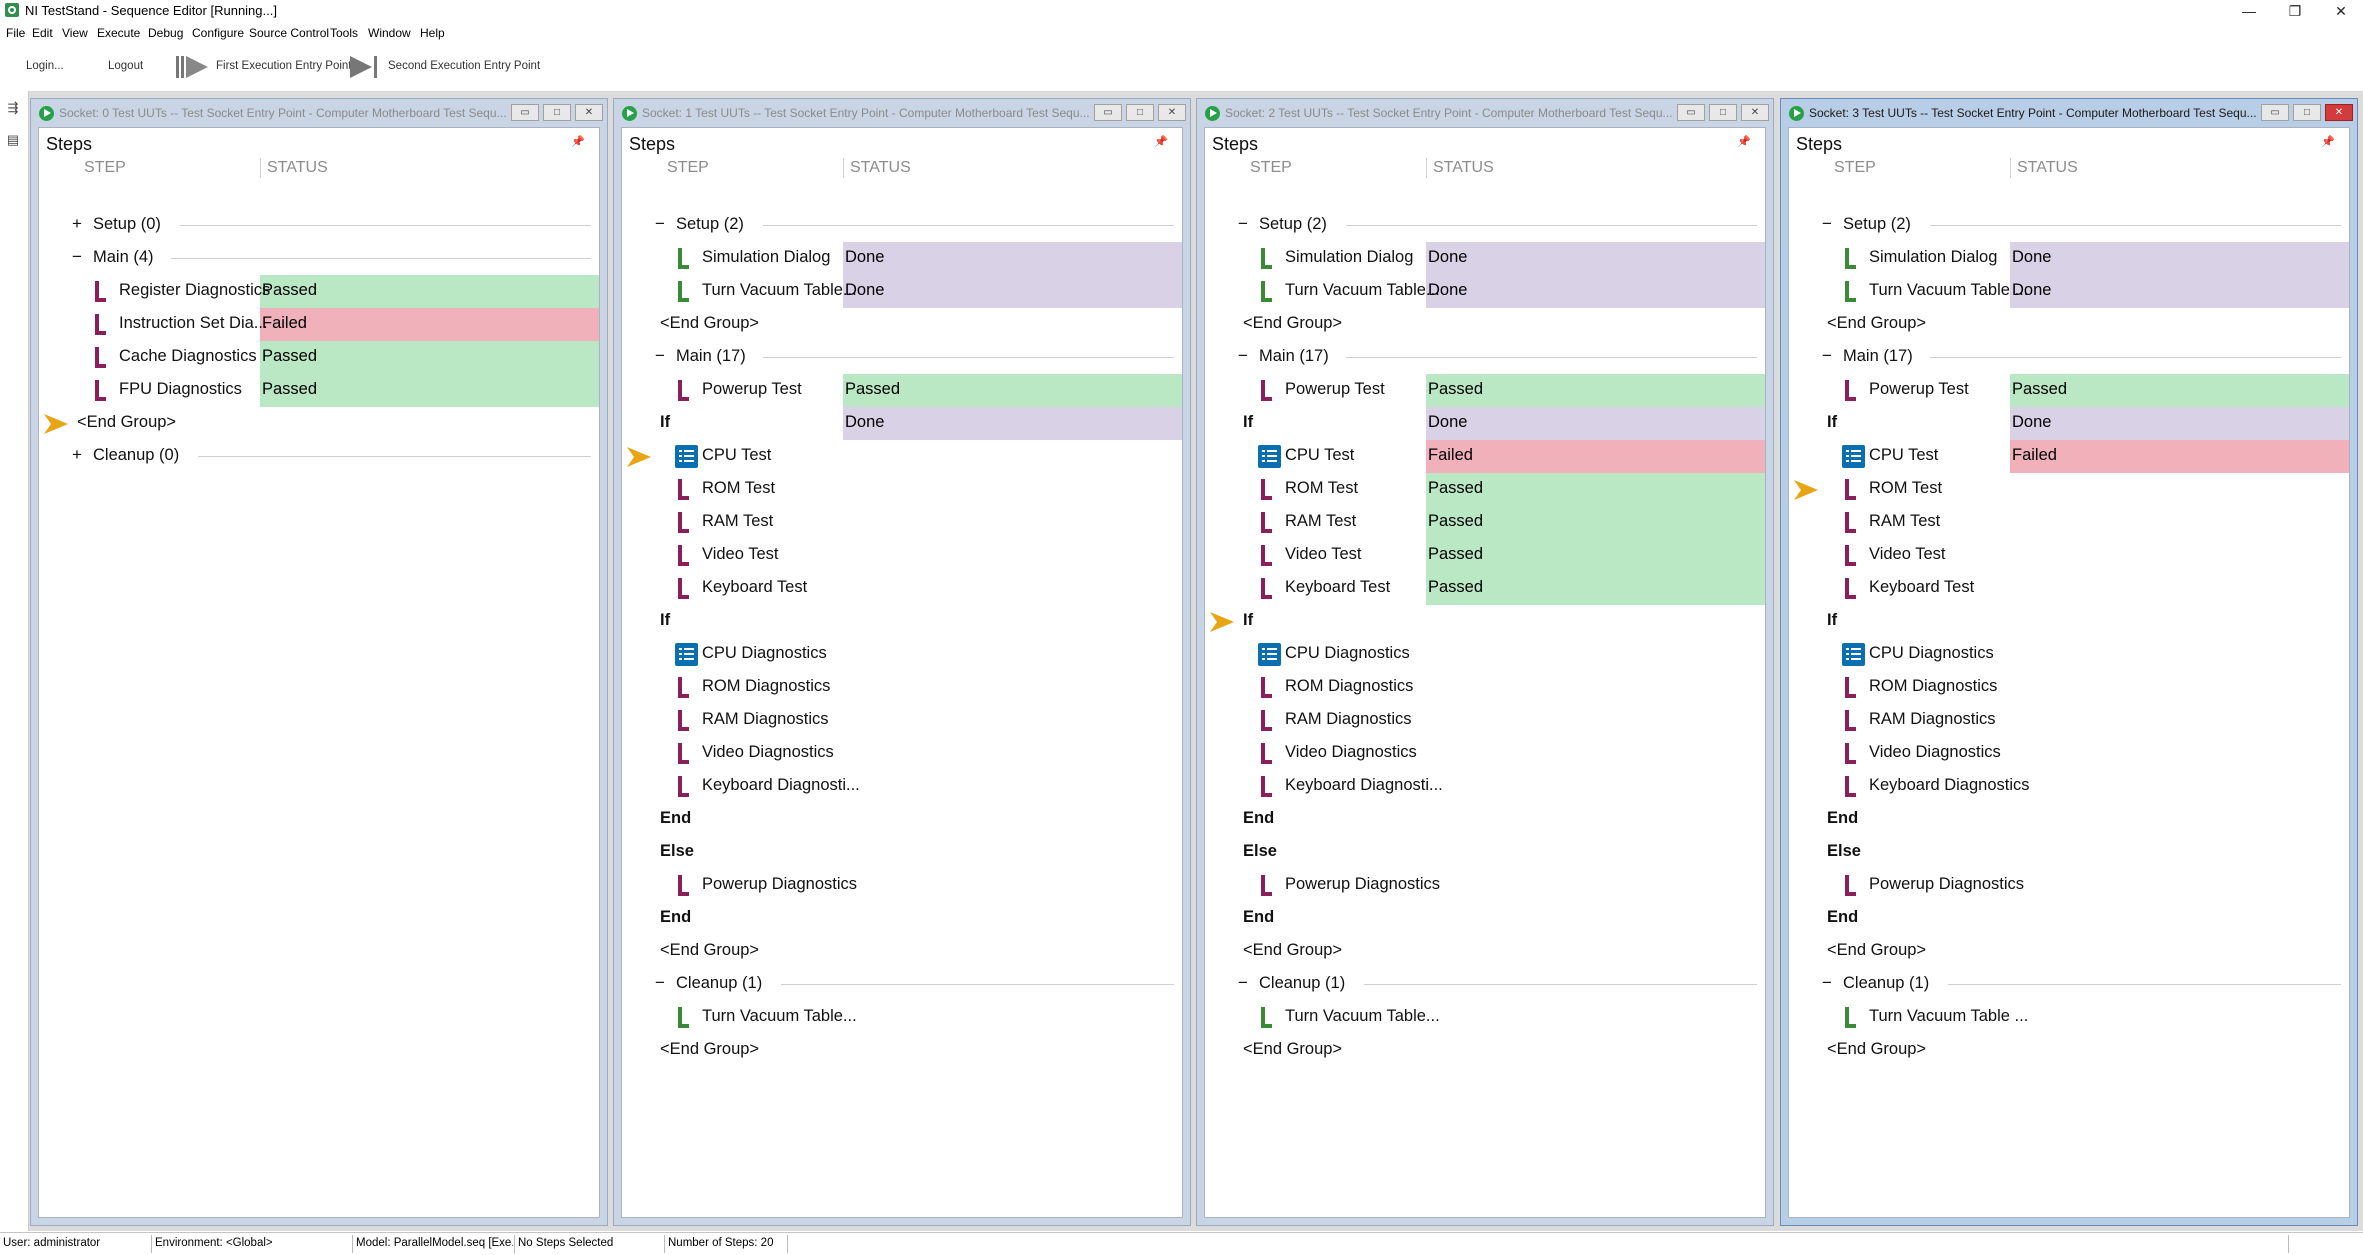 The width and height of the screenshot is (2363, 1255). What do you see at coordinates (2069, 291) in the screenshot?
I see `step-row: Turn Vacuum Table ... Done` at bounding box center [2069, 291].